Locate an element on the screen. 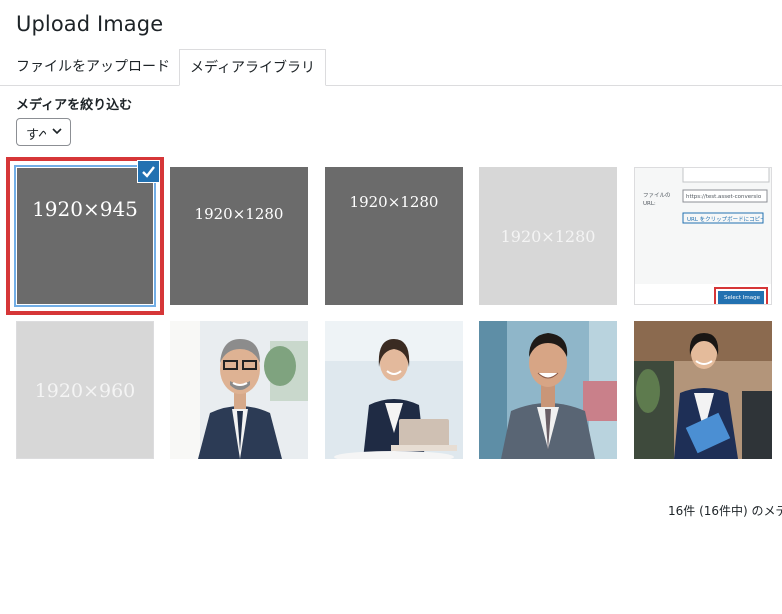  selected-checkmark-button is located at coordinates (148, 171).